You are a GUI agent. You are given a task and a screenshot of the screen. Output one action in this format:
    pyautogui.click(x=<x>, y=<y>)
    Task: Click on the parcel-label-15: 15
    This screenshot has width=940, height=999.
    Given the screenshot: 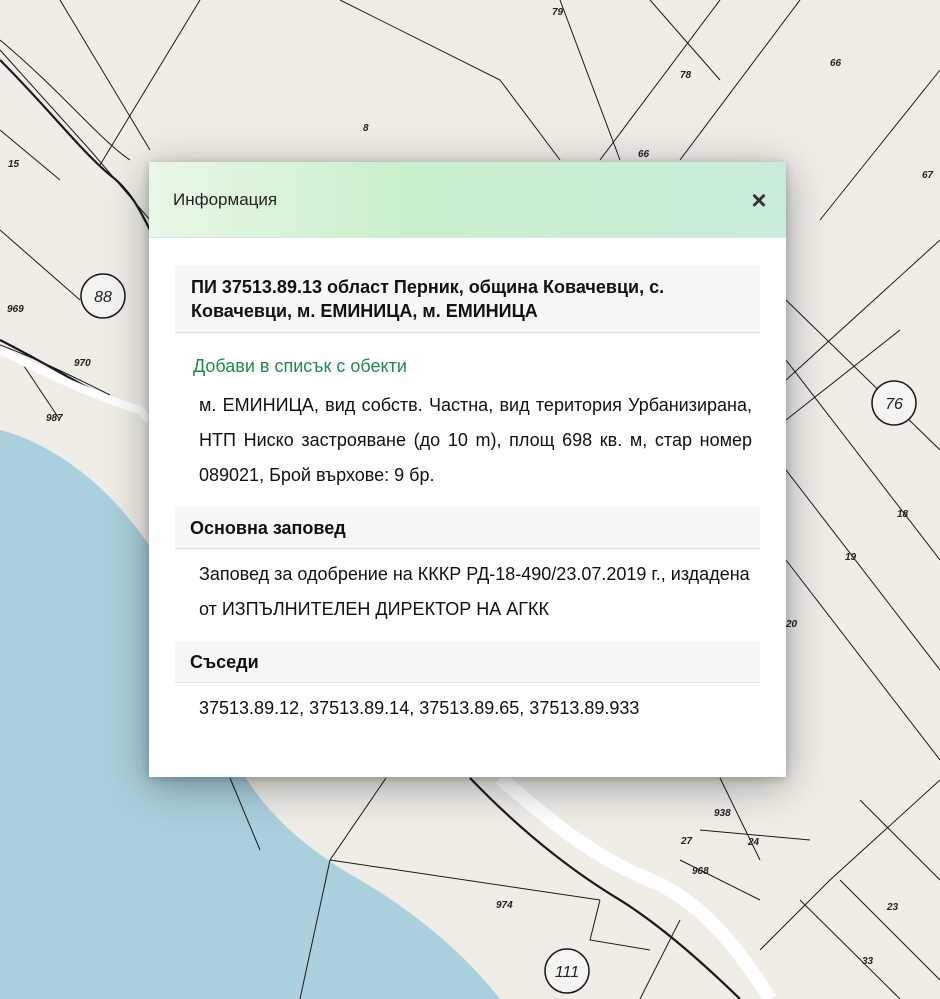 What is the action you would take?
    pyautogui.click(x=14, y=164)
    